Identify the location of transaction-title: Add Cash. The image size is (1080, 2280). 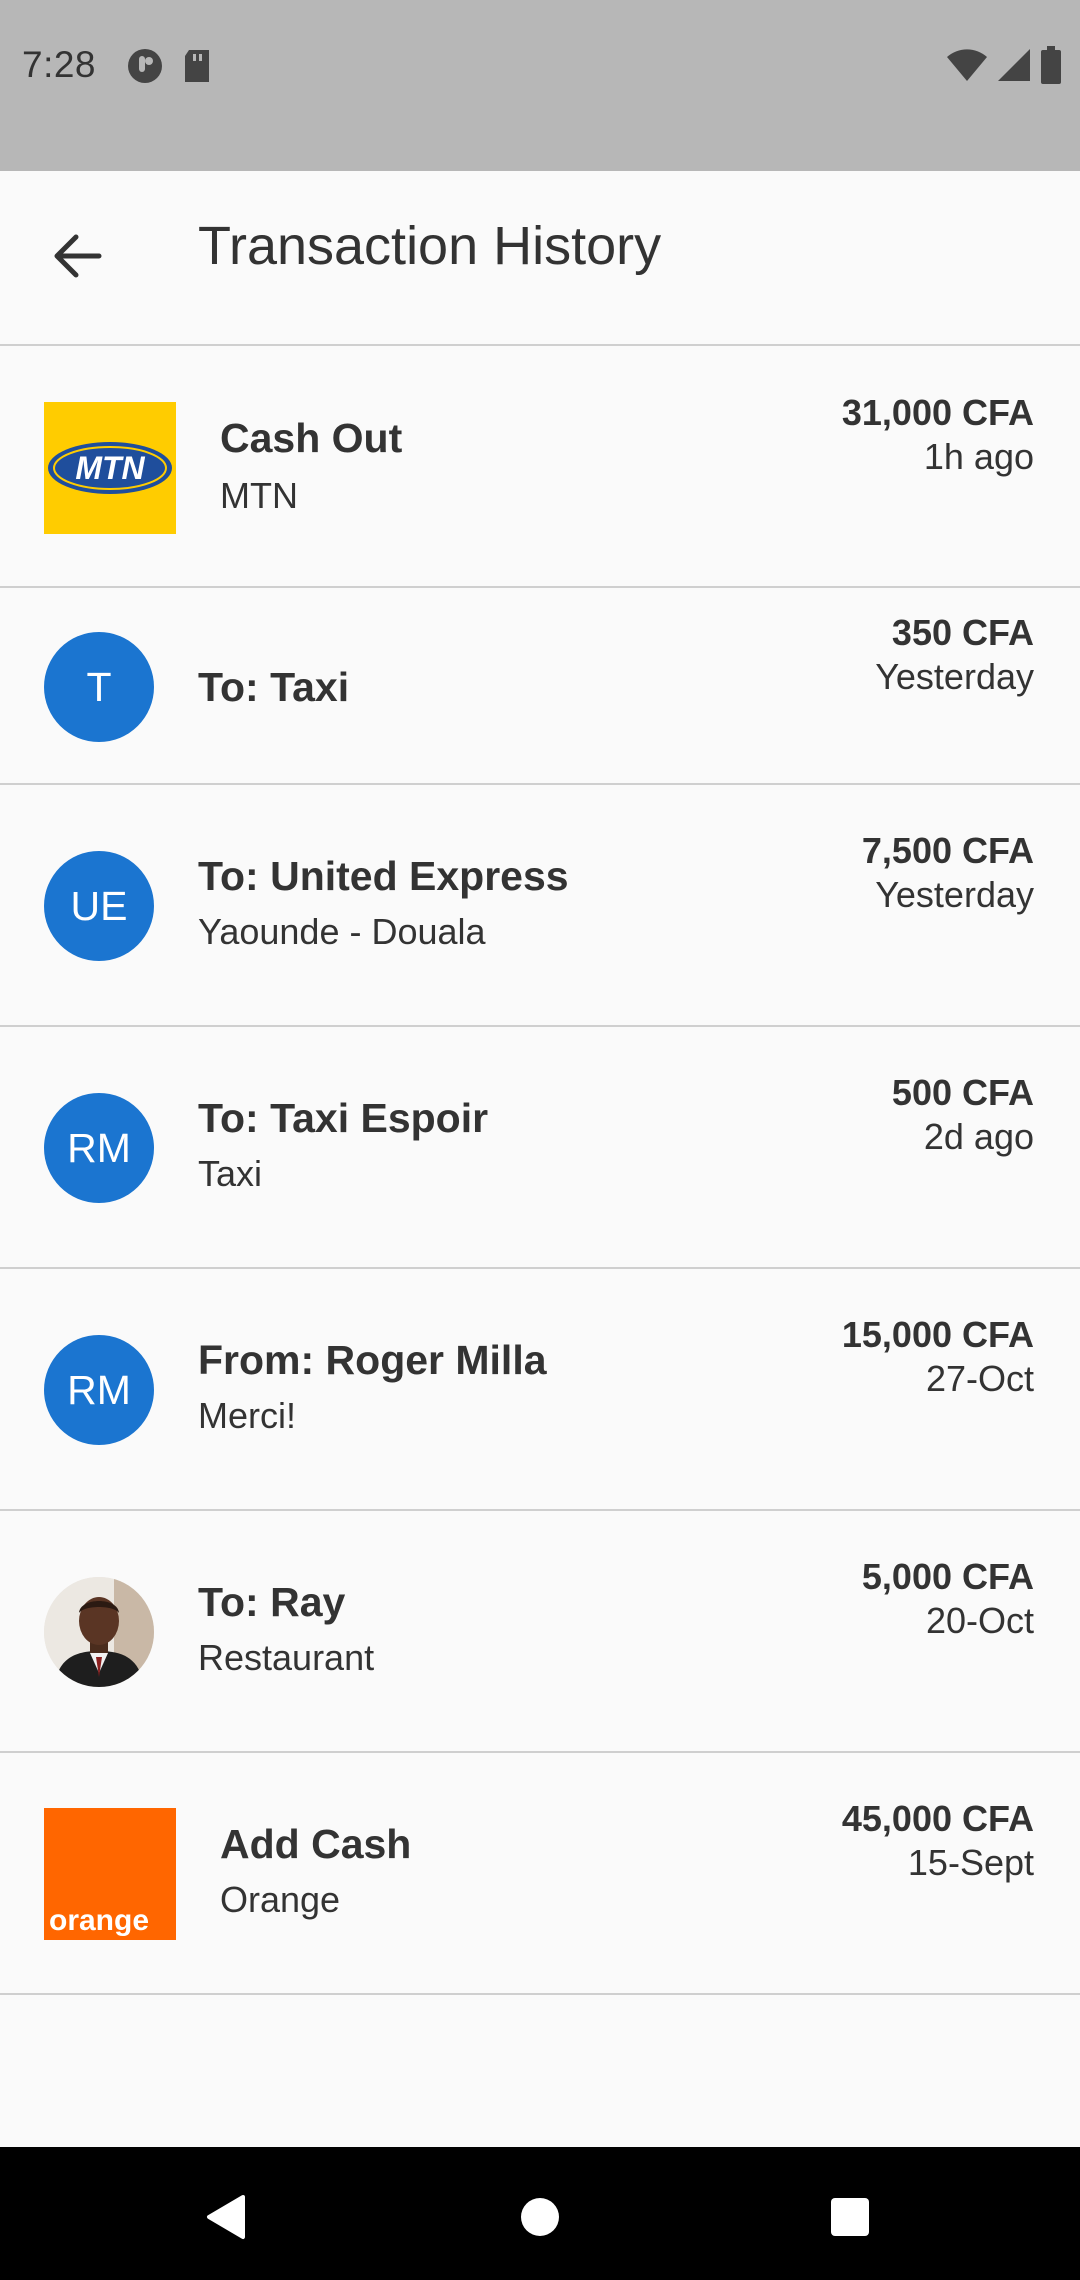
(316, 1844).